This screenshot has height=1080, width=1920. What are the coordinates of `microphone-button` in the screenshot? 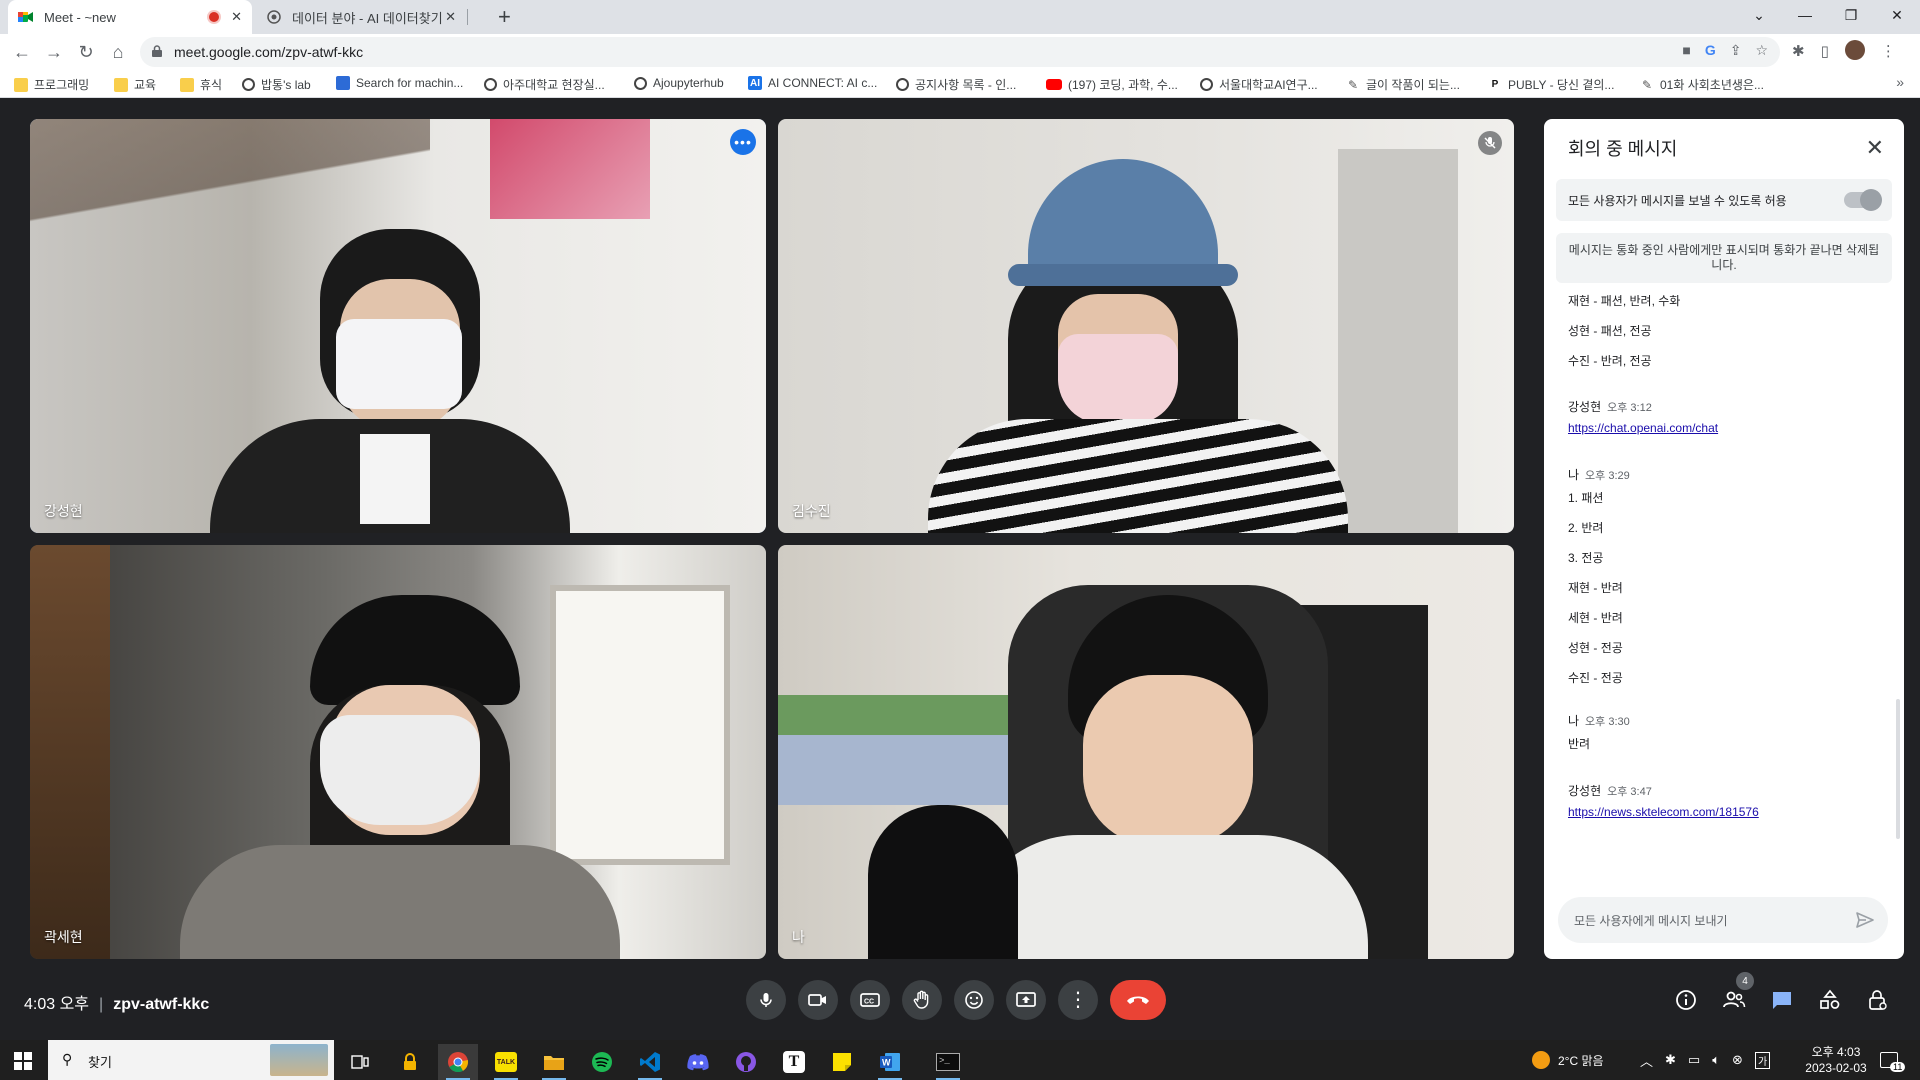 It's located at (766, 1000).